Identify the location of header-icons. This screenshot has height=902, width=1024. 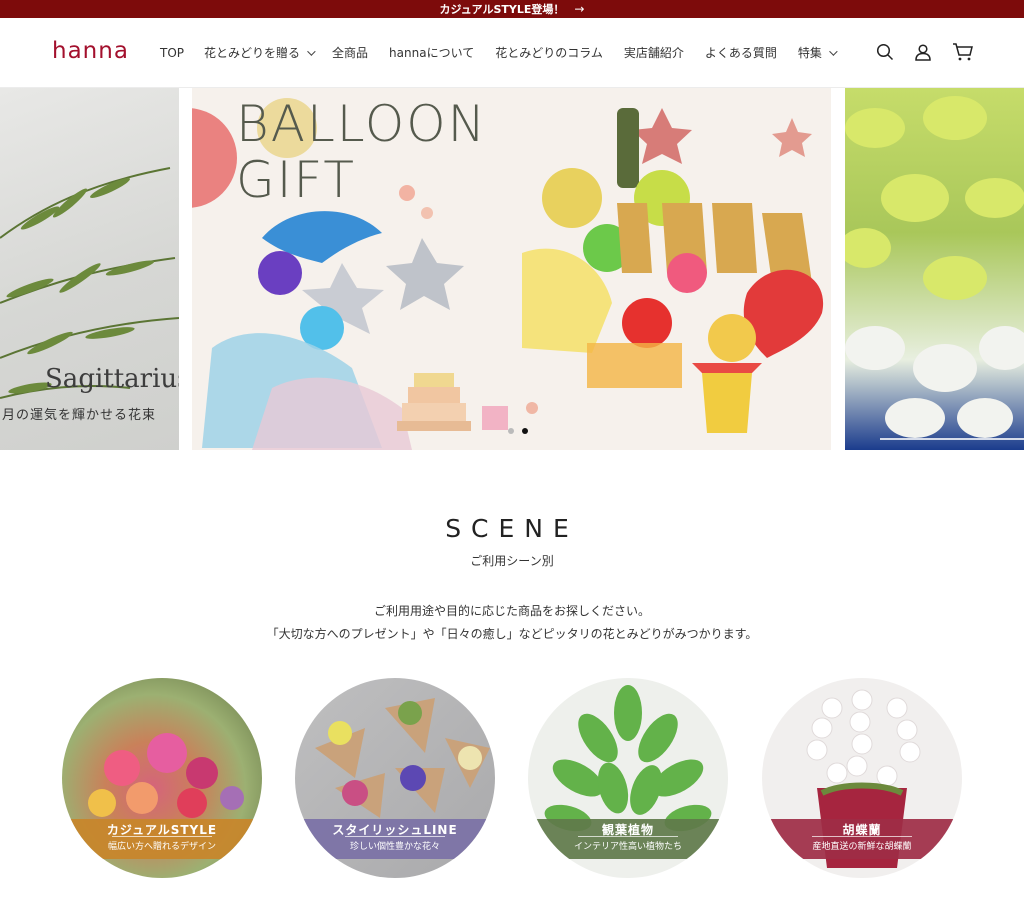
(925, 52).